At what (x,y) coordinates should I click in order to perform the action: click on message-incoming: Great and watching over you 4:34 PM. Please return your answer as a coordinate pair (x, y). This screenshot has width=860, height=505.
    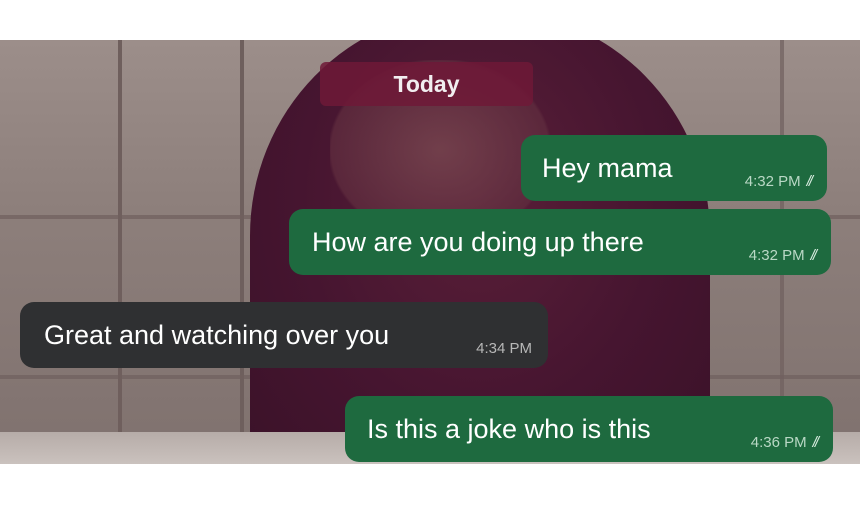
    Looking at the image, I should click on (284, 335).